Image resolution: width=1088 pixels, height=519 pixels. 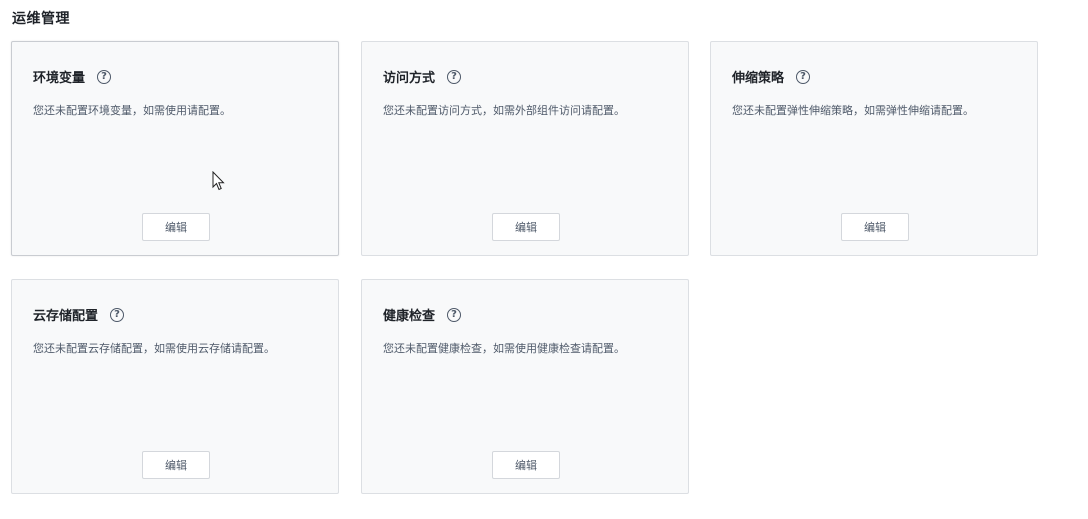 I want to click on card-description: 您还未配置健康检查，如需使用健康检查请配置。, so click(x=504, y=348).